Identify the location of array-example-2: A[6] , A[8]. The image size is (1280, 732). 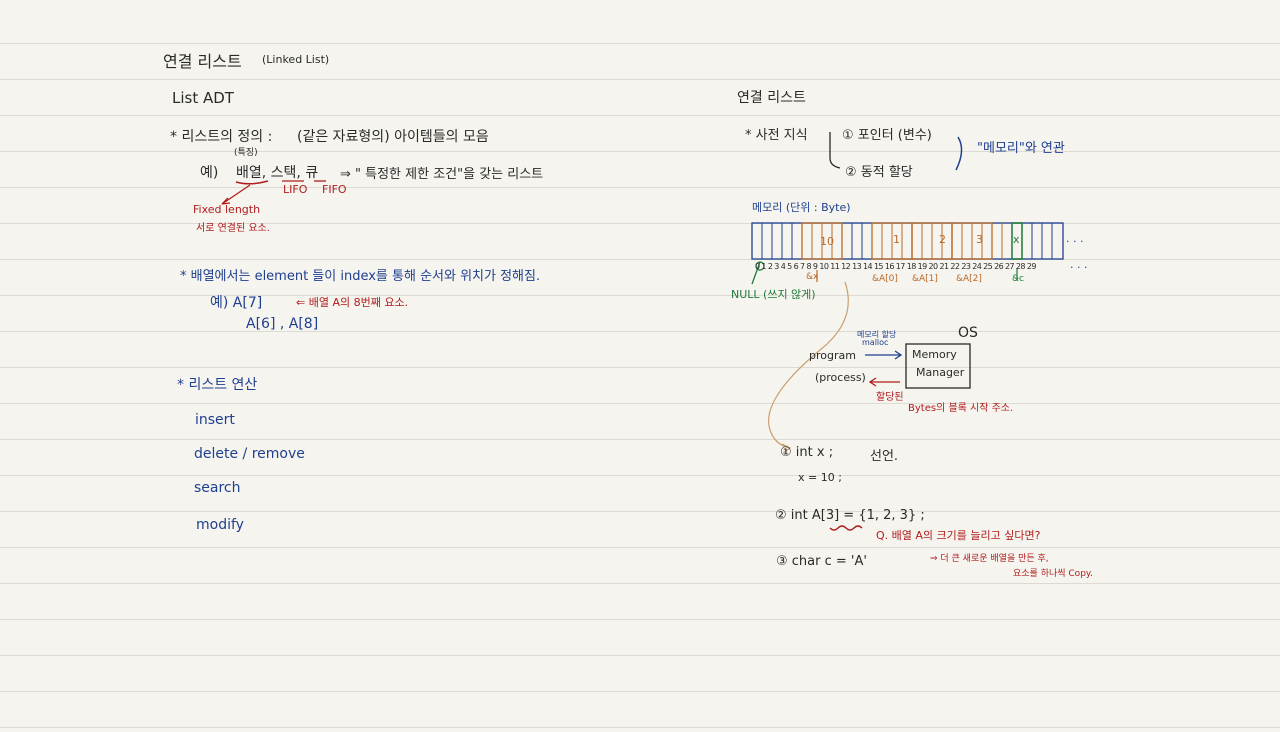
(282, 324).